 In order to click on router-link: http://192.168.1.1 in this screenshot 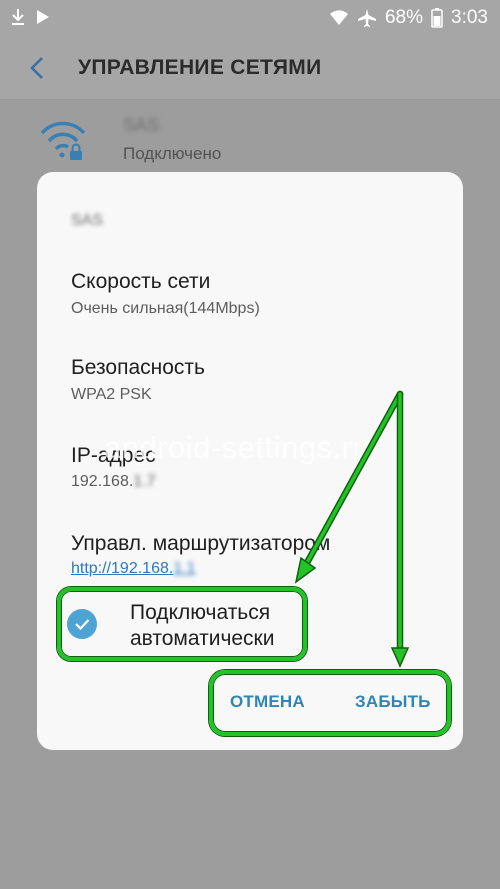, I will do `click(133, 569)`.